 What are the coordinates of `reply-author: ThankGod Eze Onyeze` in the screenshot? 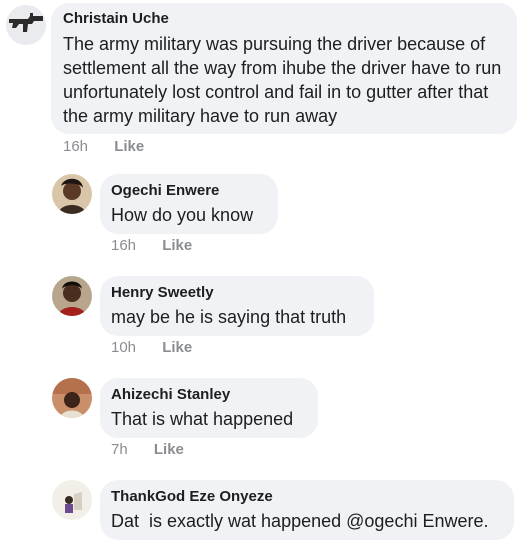 It's located at (306, 497).